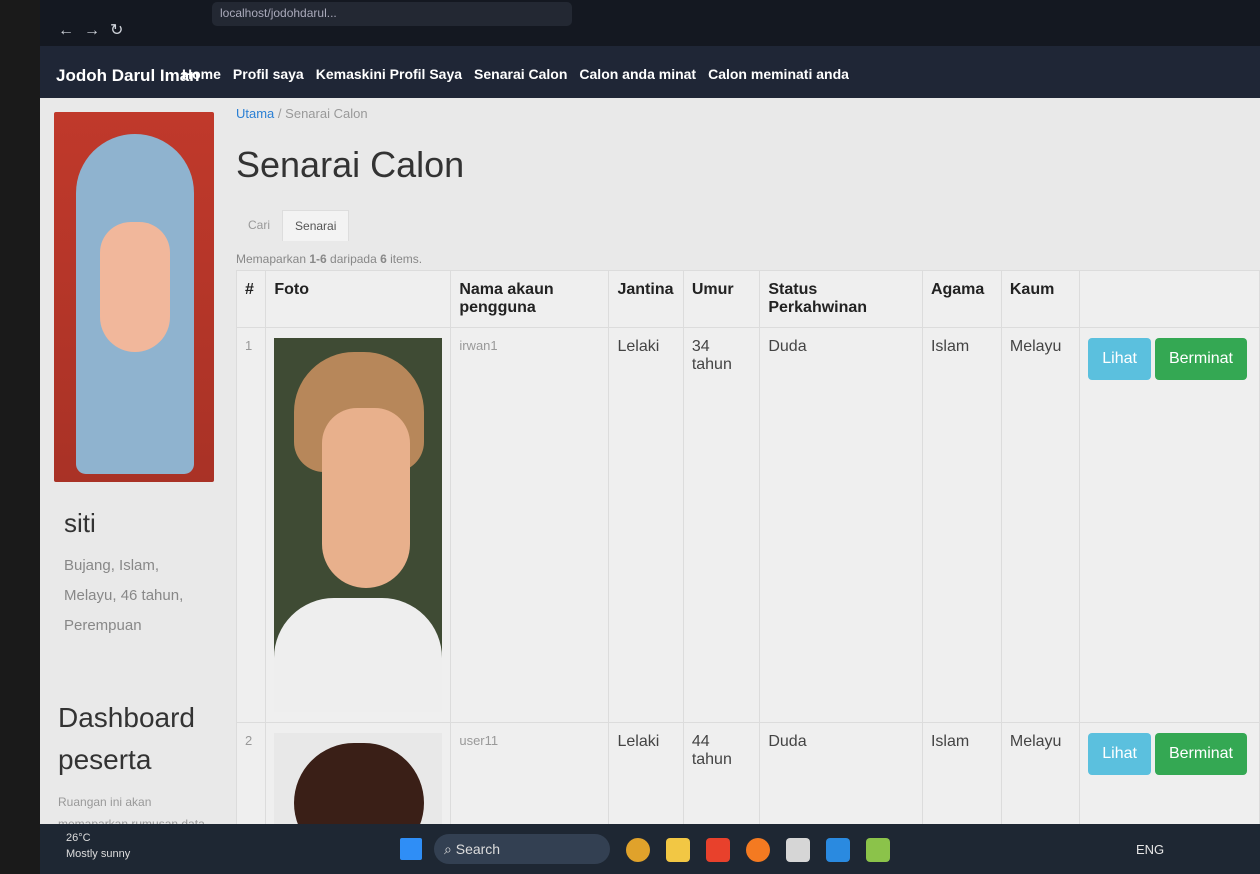  I want to click on dashboard-title: Dashboard peserta, so click(126, 738).